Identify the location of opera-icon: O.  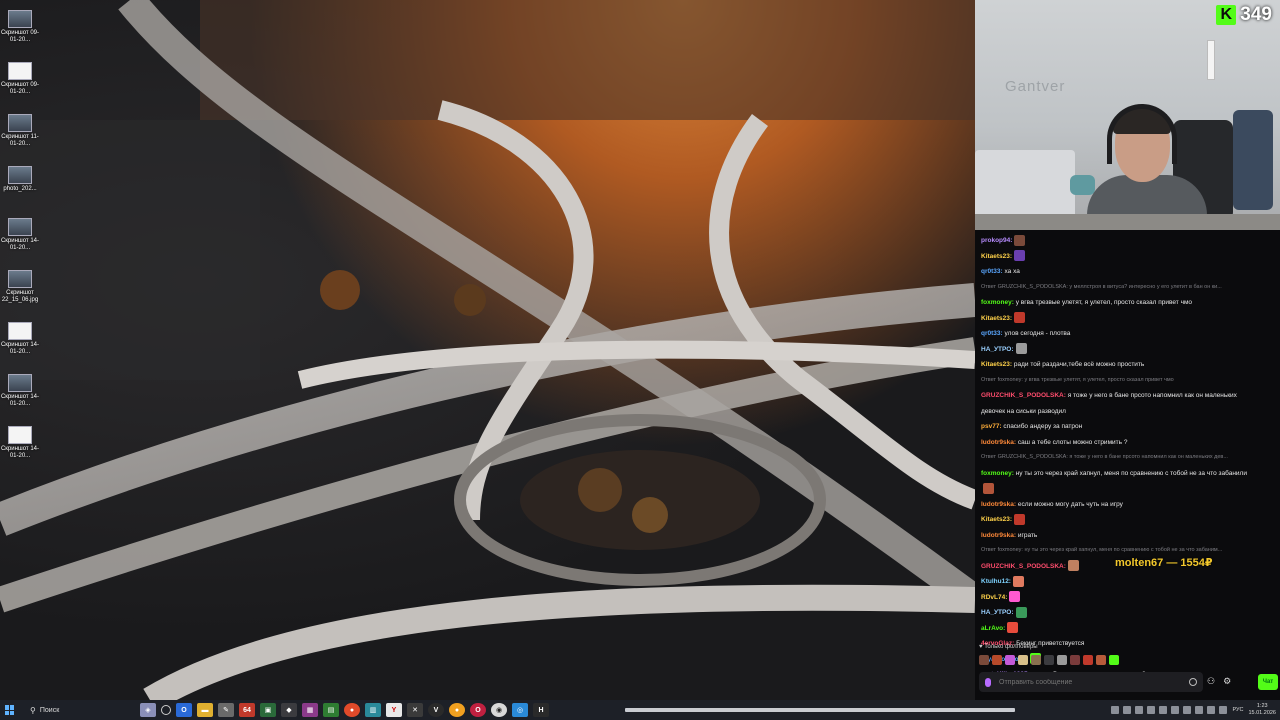
(478, 710).